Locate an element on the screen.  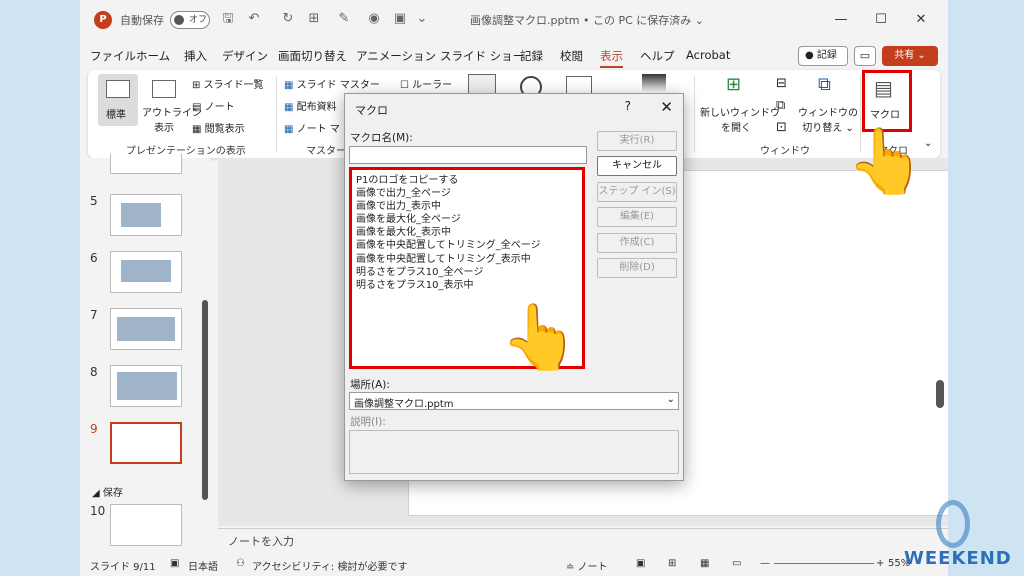
tab-insert: 挿入 is located at coordinates (195, 56).